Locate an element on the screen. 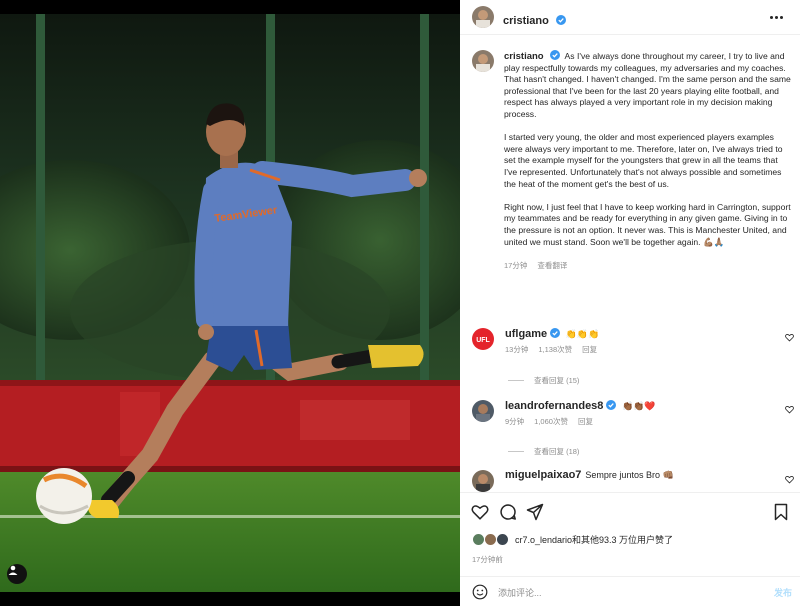 The height and width of the screenshot is (606, 800). bookmark-icon is located at coordinates (781, 512).